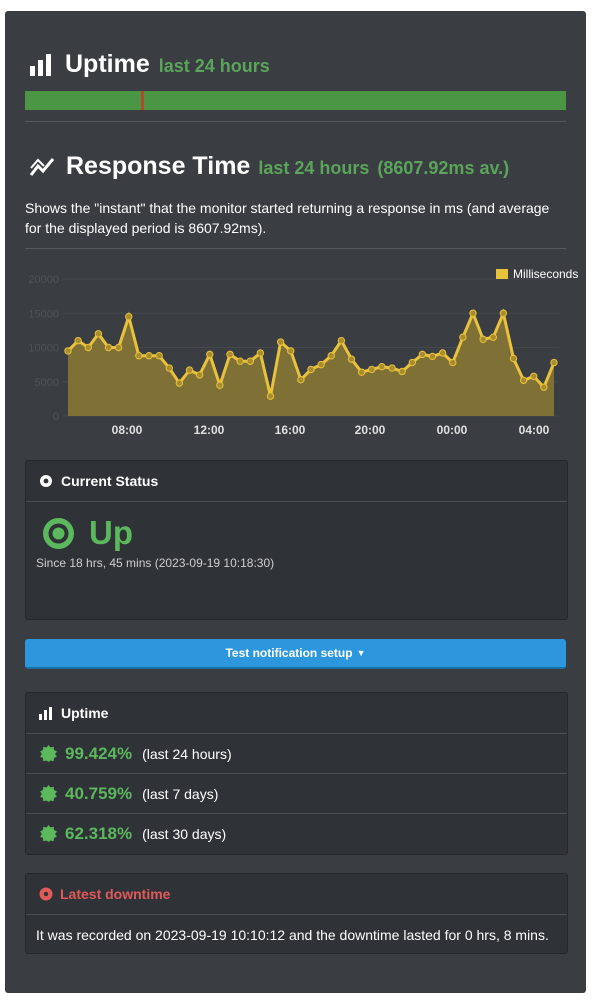  I want to click on uptime-bar, so click(295, 100).